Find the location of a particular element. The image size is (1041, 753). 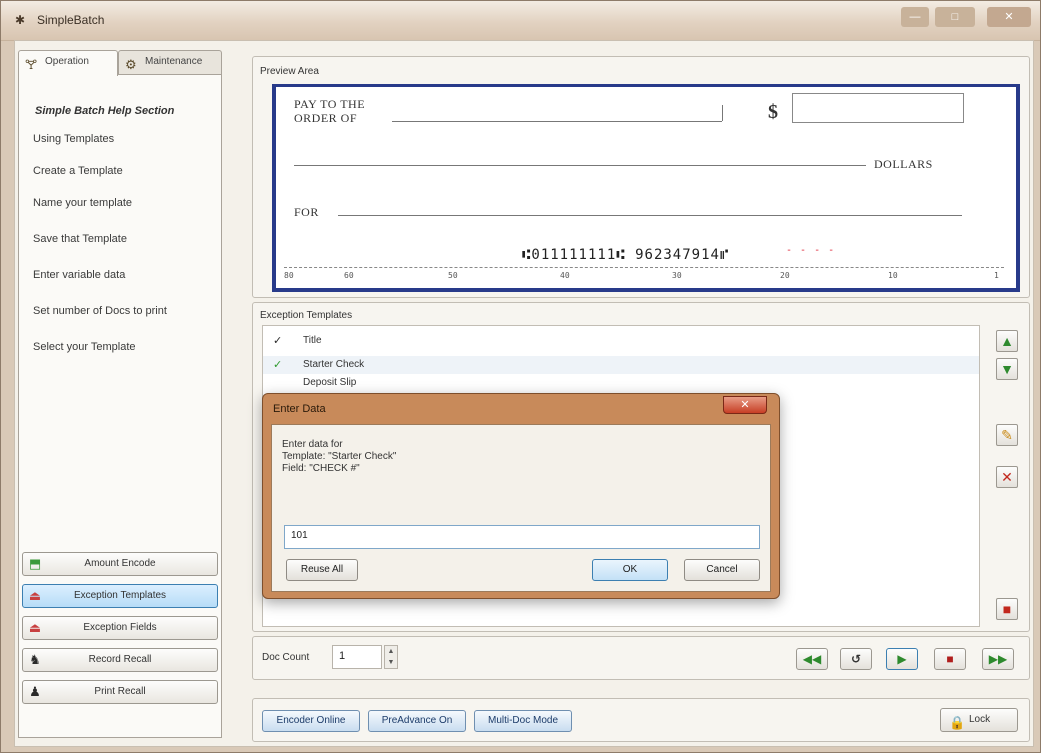

list-item-label: Deposit Slip is located at coordinates (330, 382).